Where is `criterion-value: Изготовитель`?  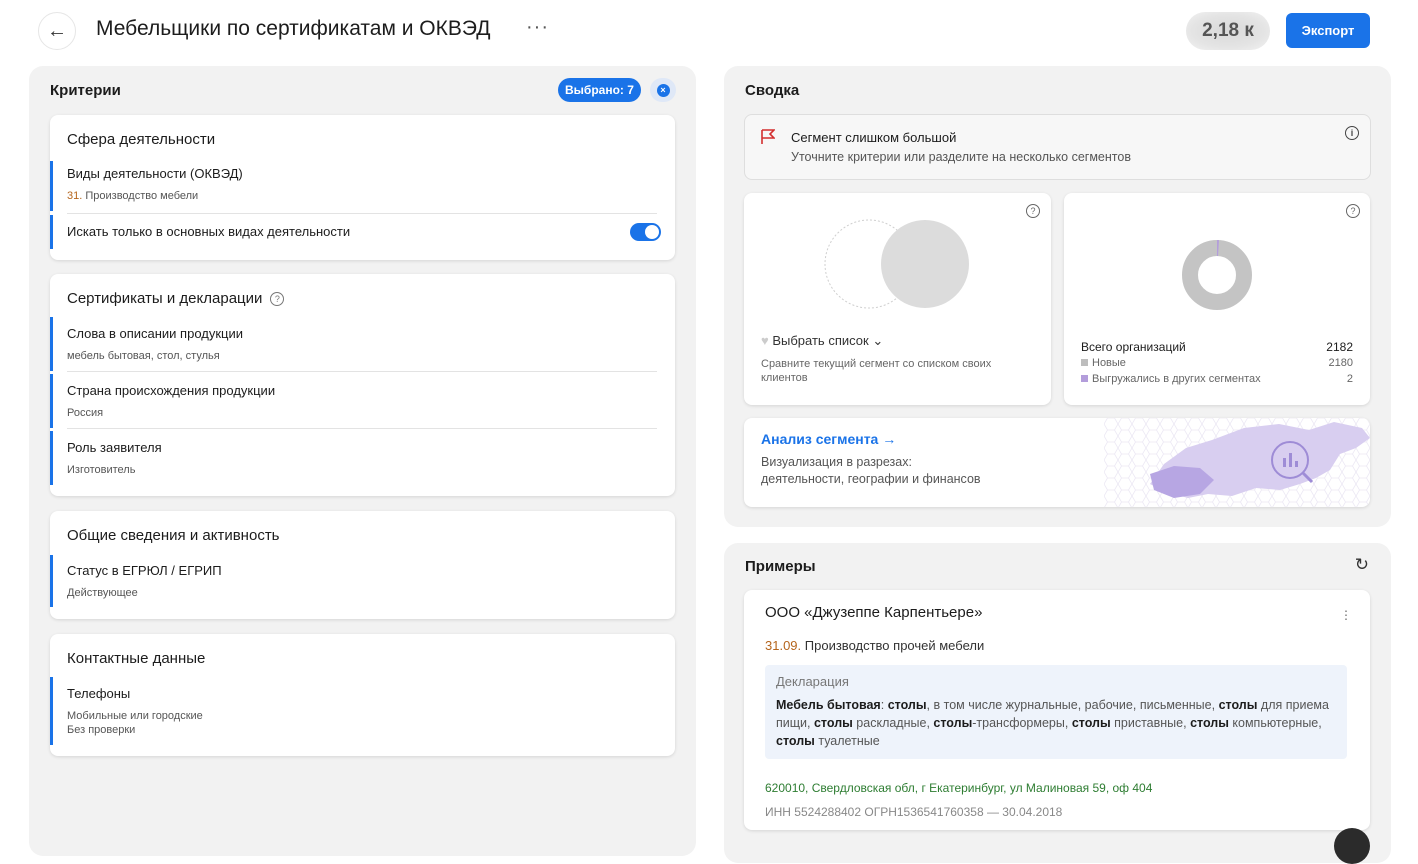
criterion-value: Изготовитель is located at coordinates (101, 470).